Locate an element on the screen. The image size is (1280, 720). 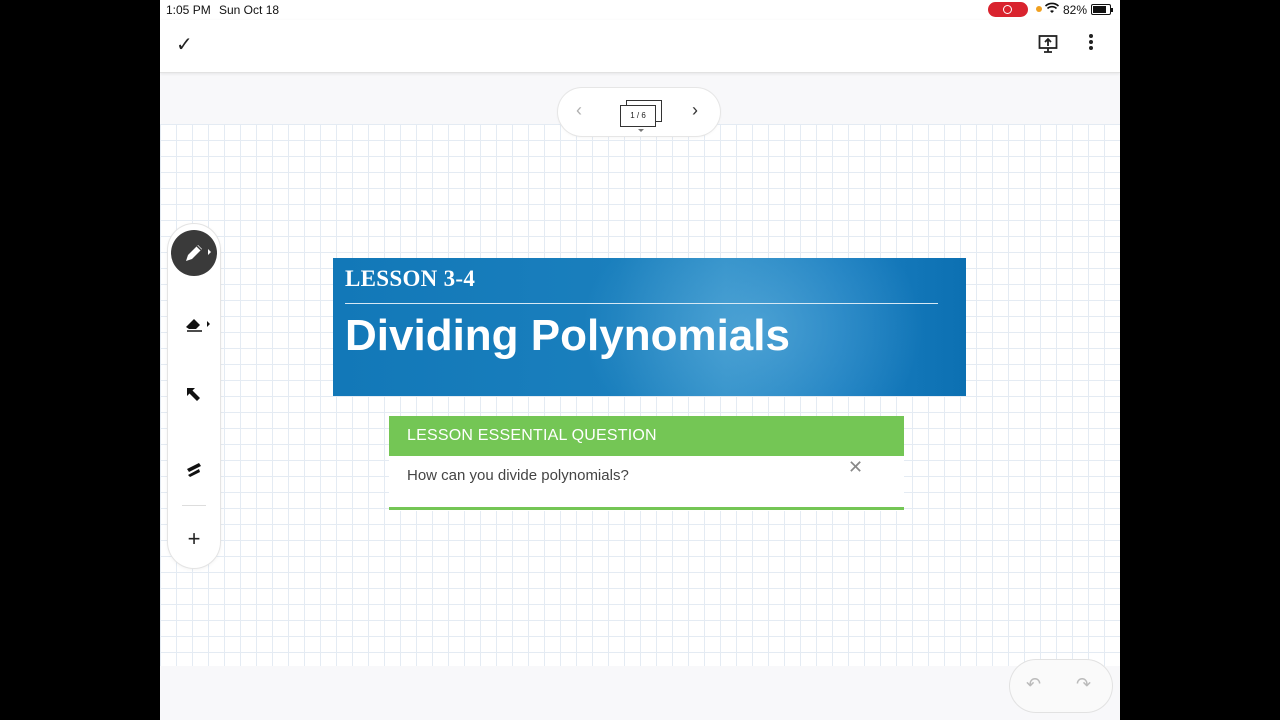
lesson-header-banner: LESSON 3-4 Dividing Polynomials is located at coordinates (649, 327).